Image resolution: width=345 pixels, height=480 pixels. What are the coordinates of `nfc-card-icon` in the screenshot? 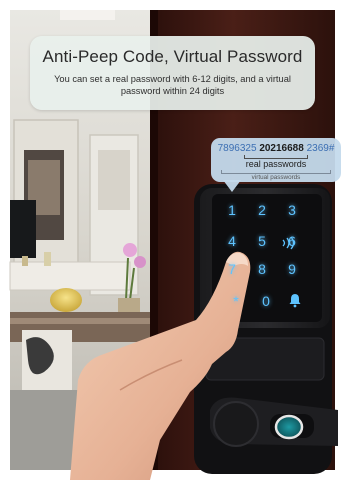 It's located at (288, 243).